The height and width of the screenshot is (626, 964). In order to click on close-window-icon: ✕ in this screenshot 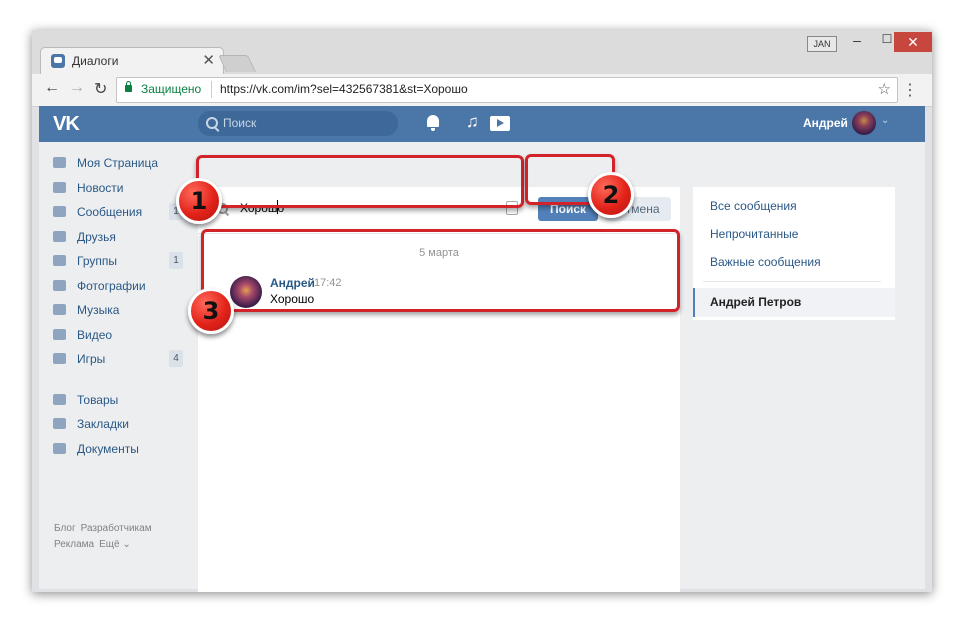, I will do `click(913, 42)`.